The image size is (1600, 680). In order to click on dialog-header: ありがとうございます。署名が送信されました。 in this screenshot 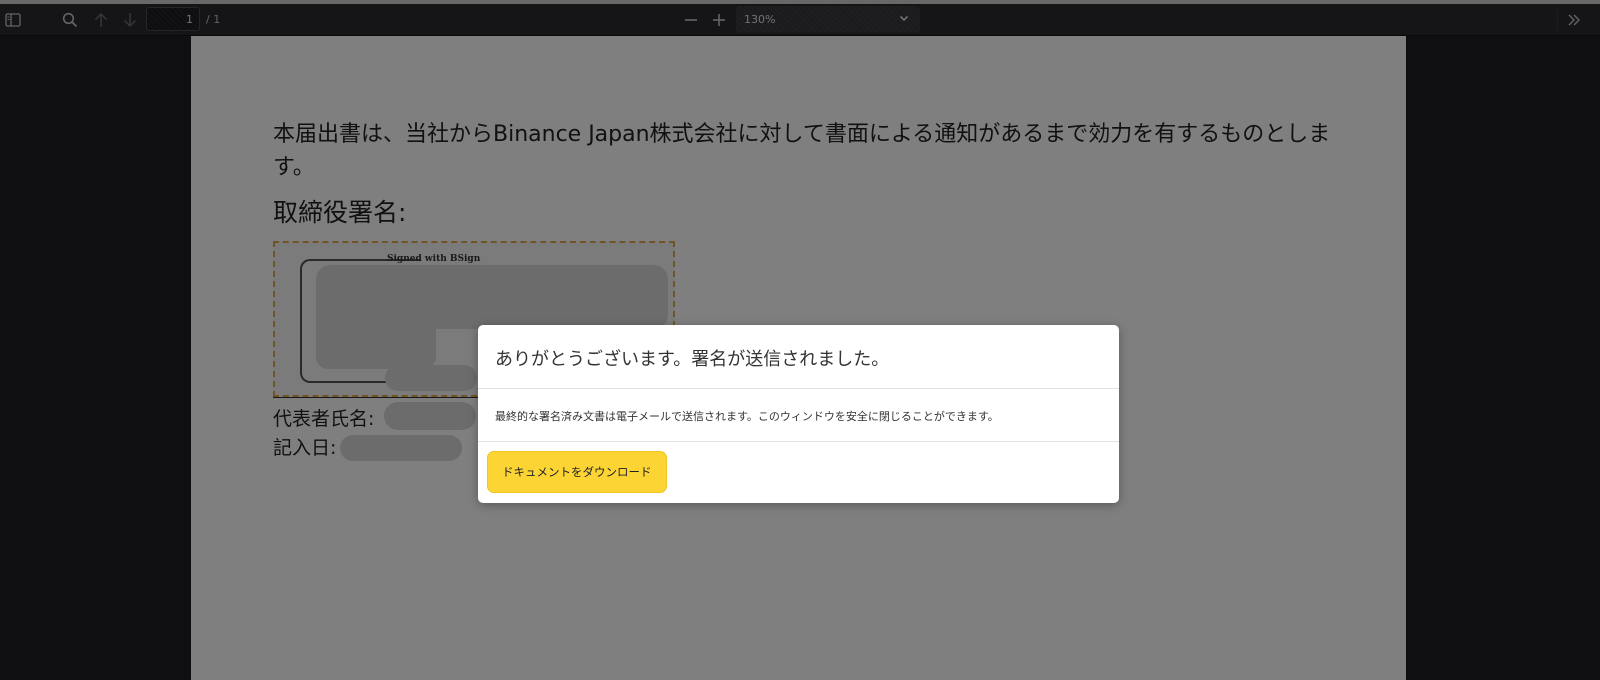, I will do `click(798, 357)`.